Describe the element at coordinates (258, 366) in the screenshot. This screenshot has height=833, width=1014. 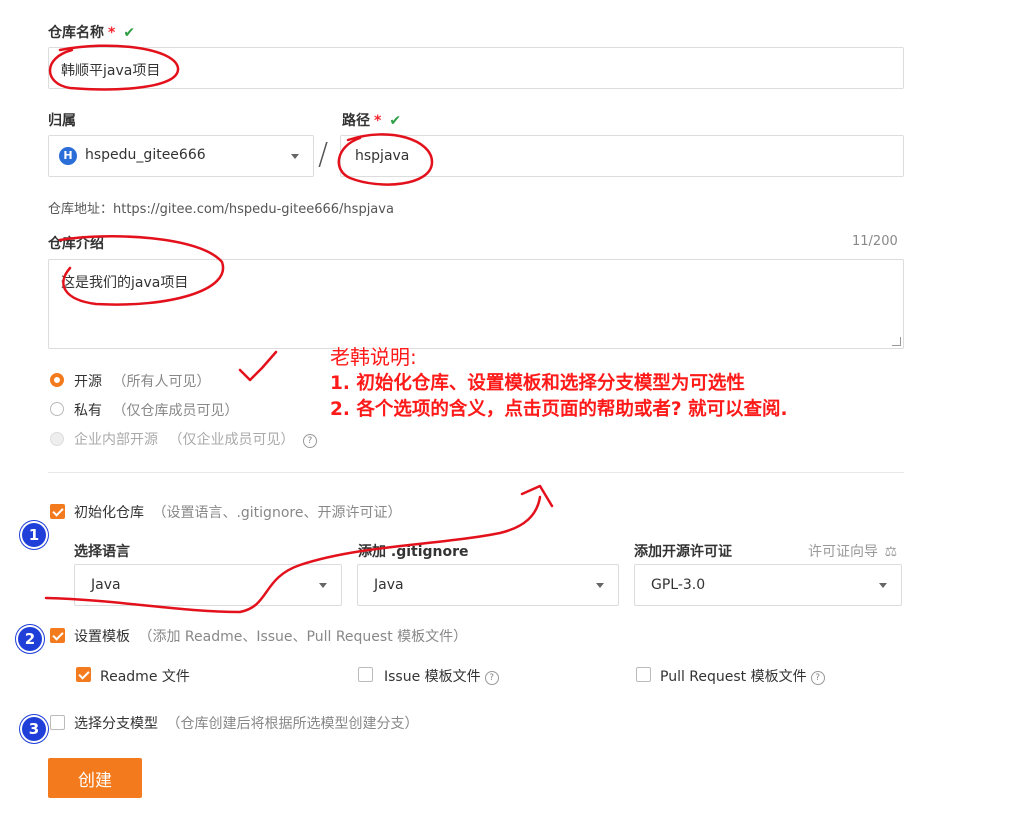
I see `tick-mark` at that location.